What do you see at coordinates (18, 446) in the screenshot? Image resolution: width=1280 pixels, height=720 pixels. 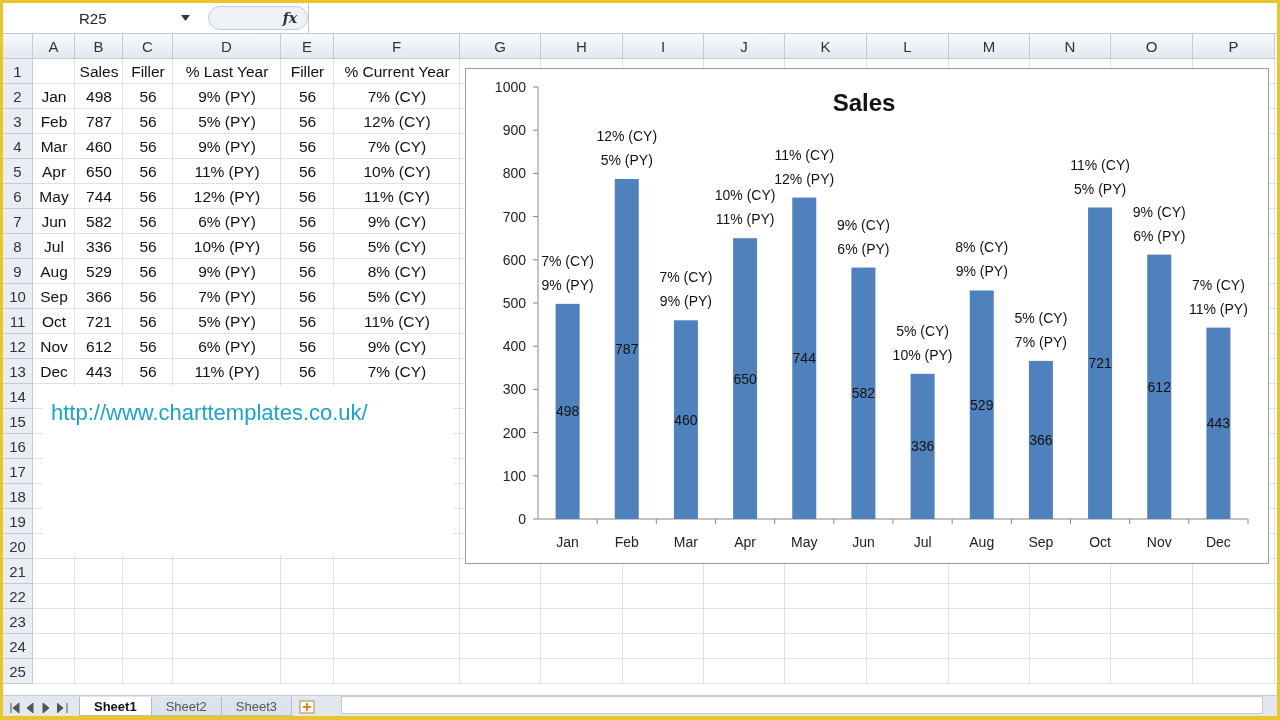 I see `row-header: 16` at bounding box center [18, 446].